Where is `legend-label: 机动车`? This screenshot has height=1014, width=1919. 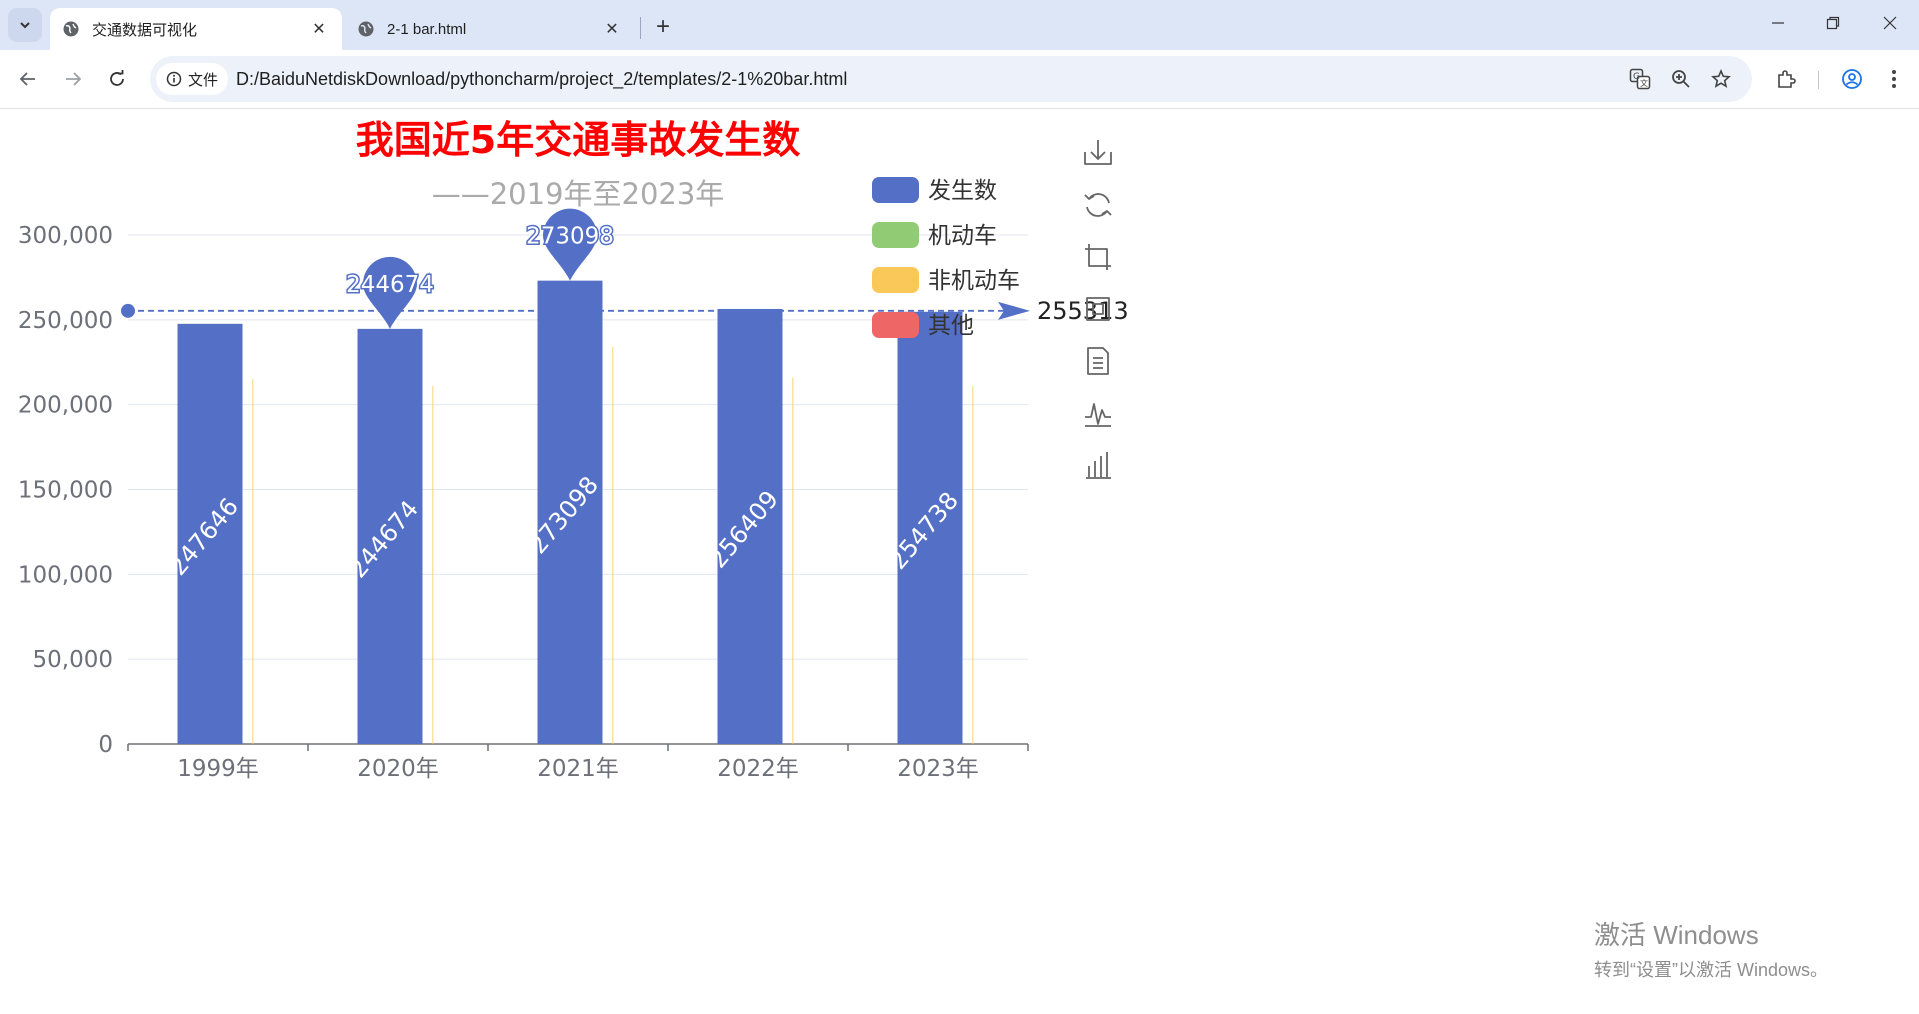 legend-label: 机动车 is located at coordinates (962, 236).